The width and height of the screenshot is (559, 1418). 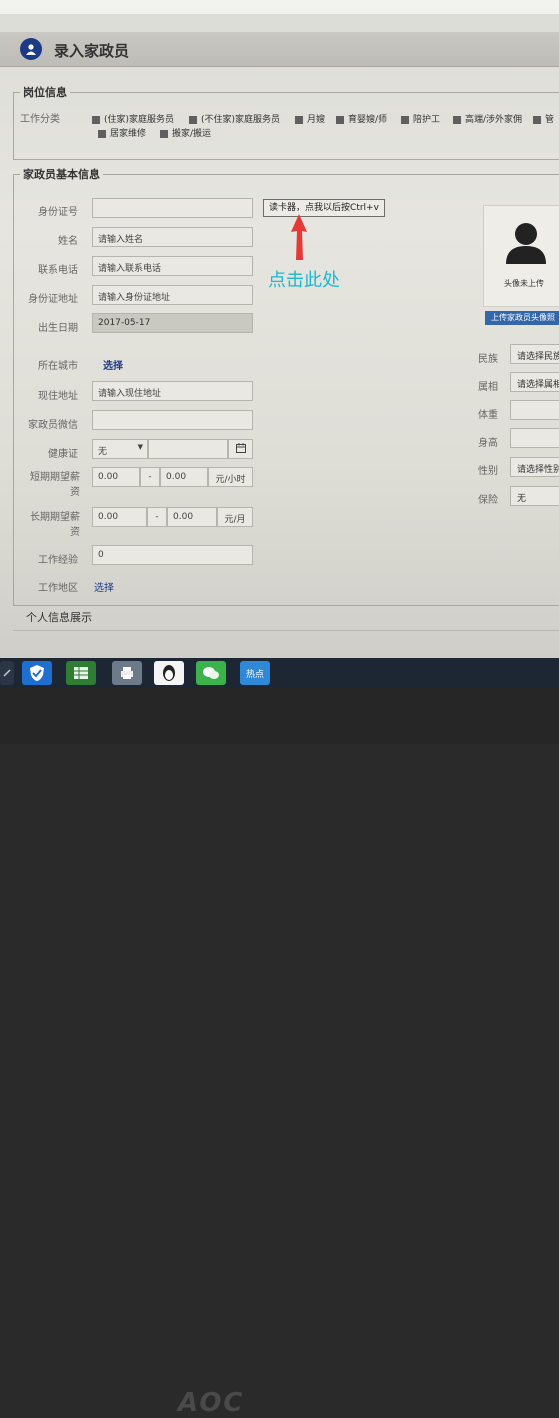 What do you see at coordinates (104, 586) in the screenshot?
I see `work-area-select-link: 选择` at bounding box center [104, 586].